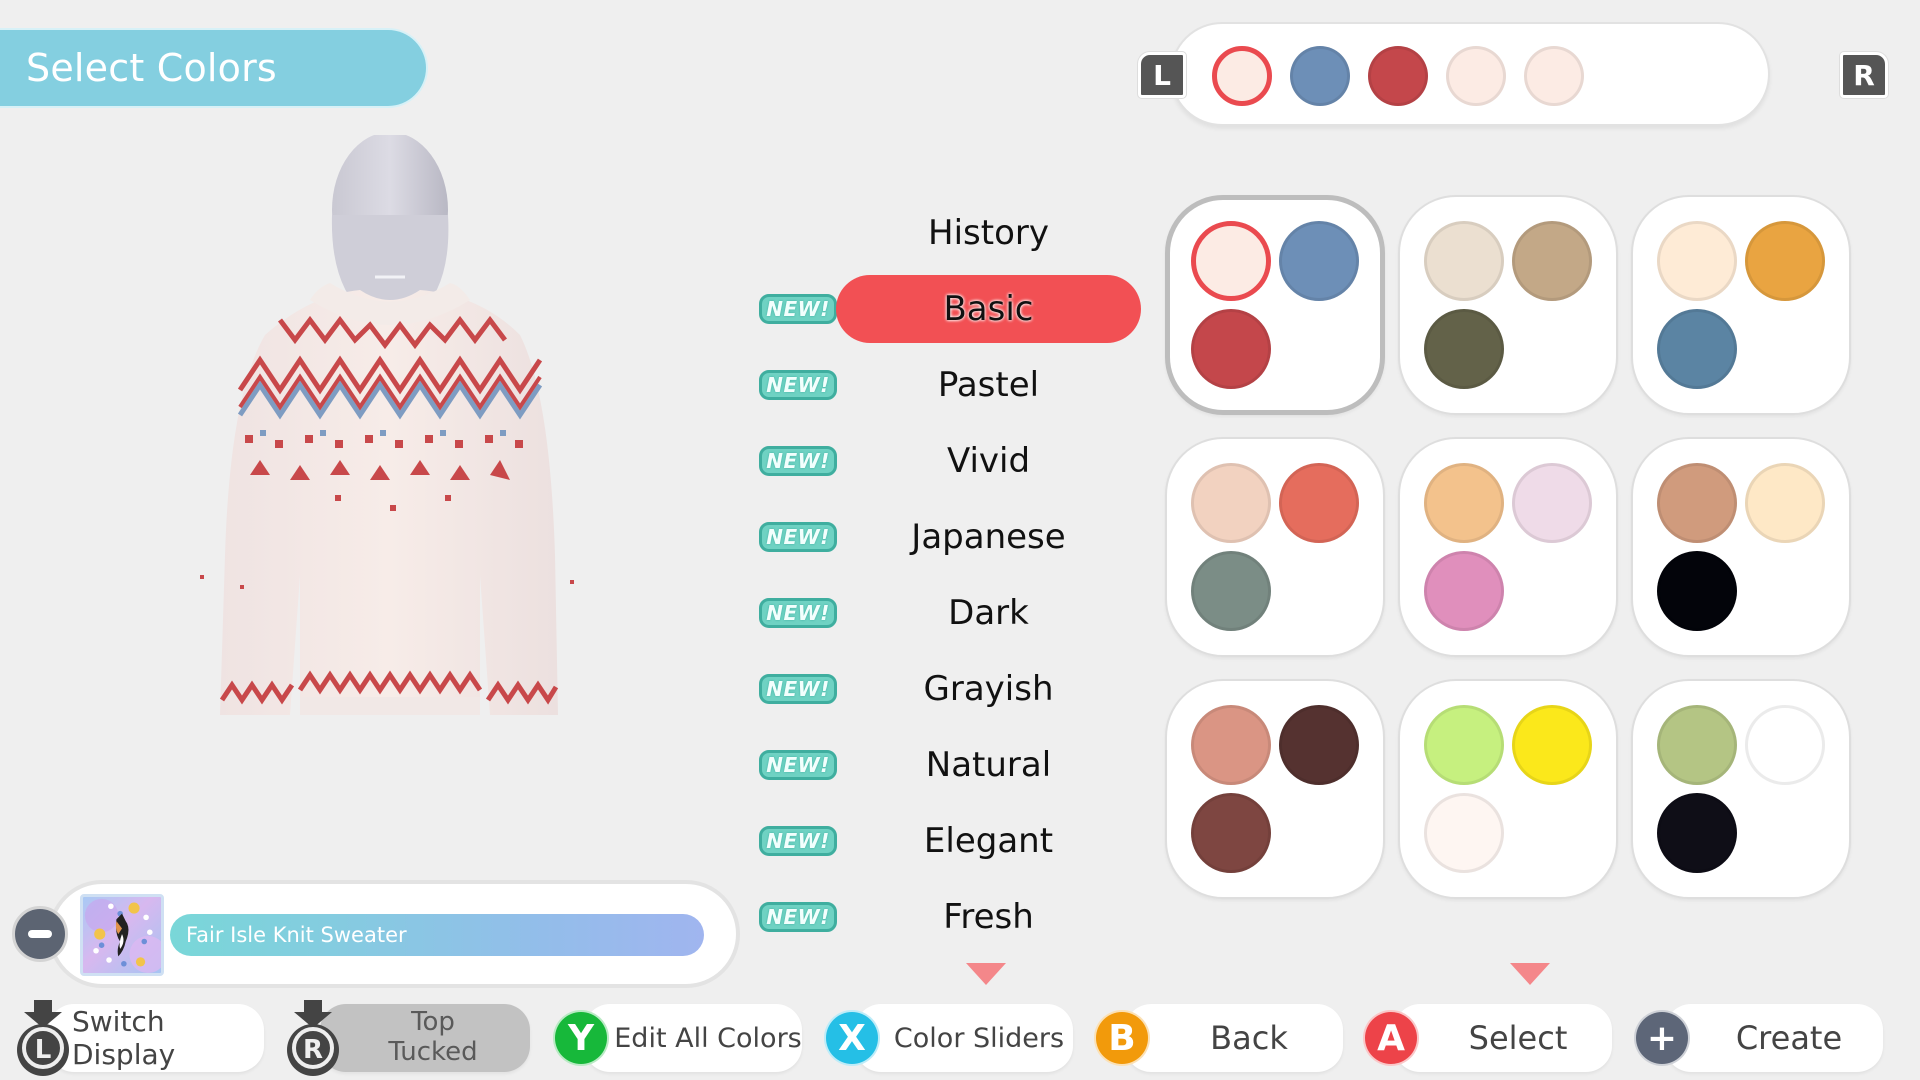 This screenshot has height=1080, width=1920. What do you see at coordinates (1789, 1038) in the screenshot?
I see `create-label: Create` at bounding box center [1789, 1038].